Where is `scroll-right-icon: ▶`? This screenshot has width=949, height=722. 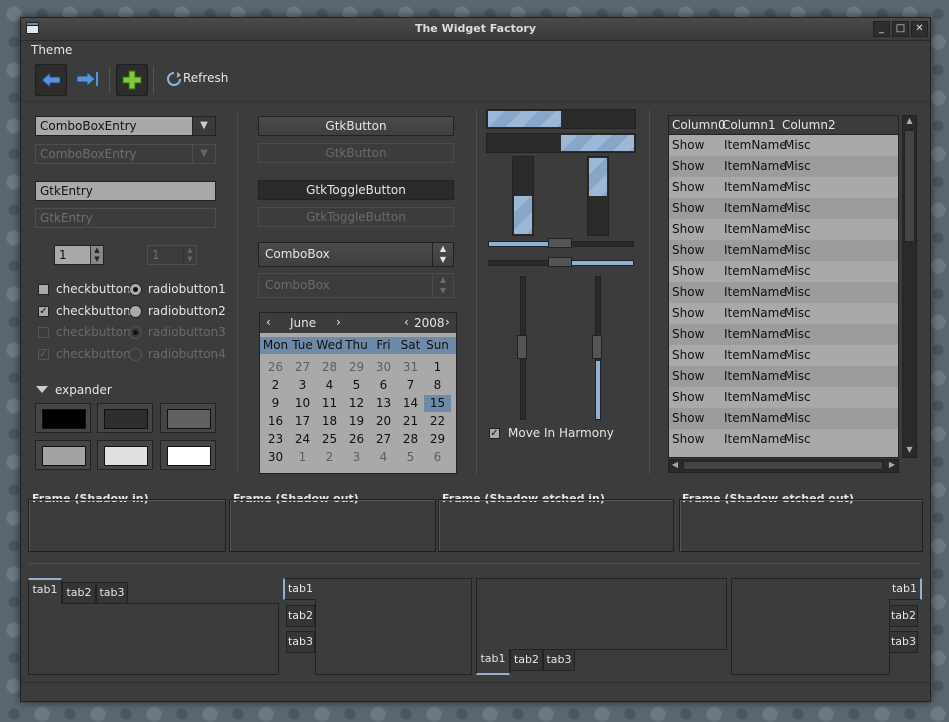 scroll-right-icon: ▶ is located at coordinates (892, 464).